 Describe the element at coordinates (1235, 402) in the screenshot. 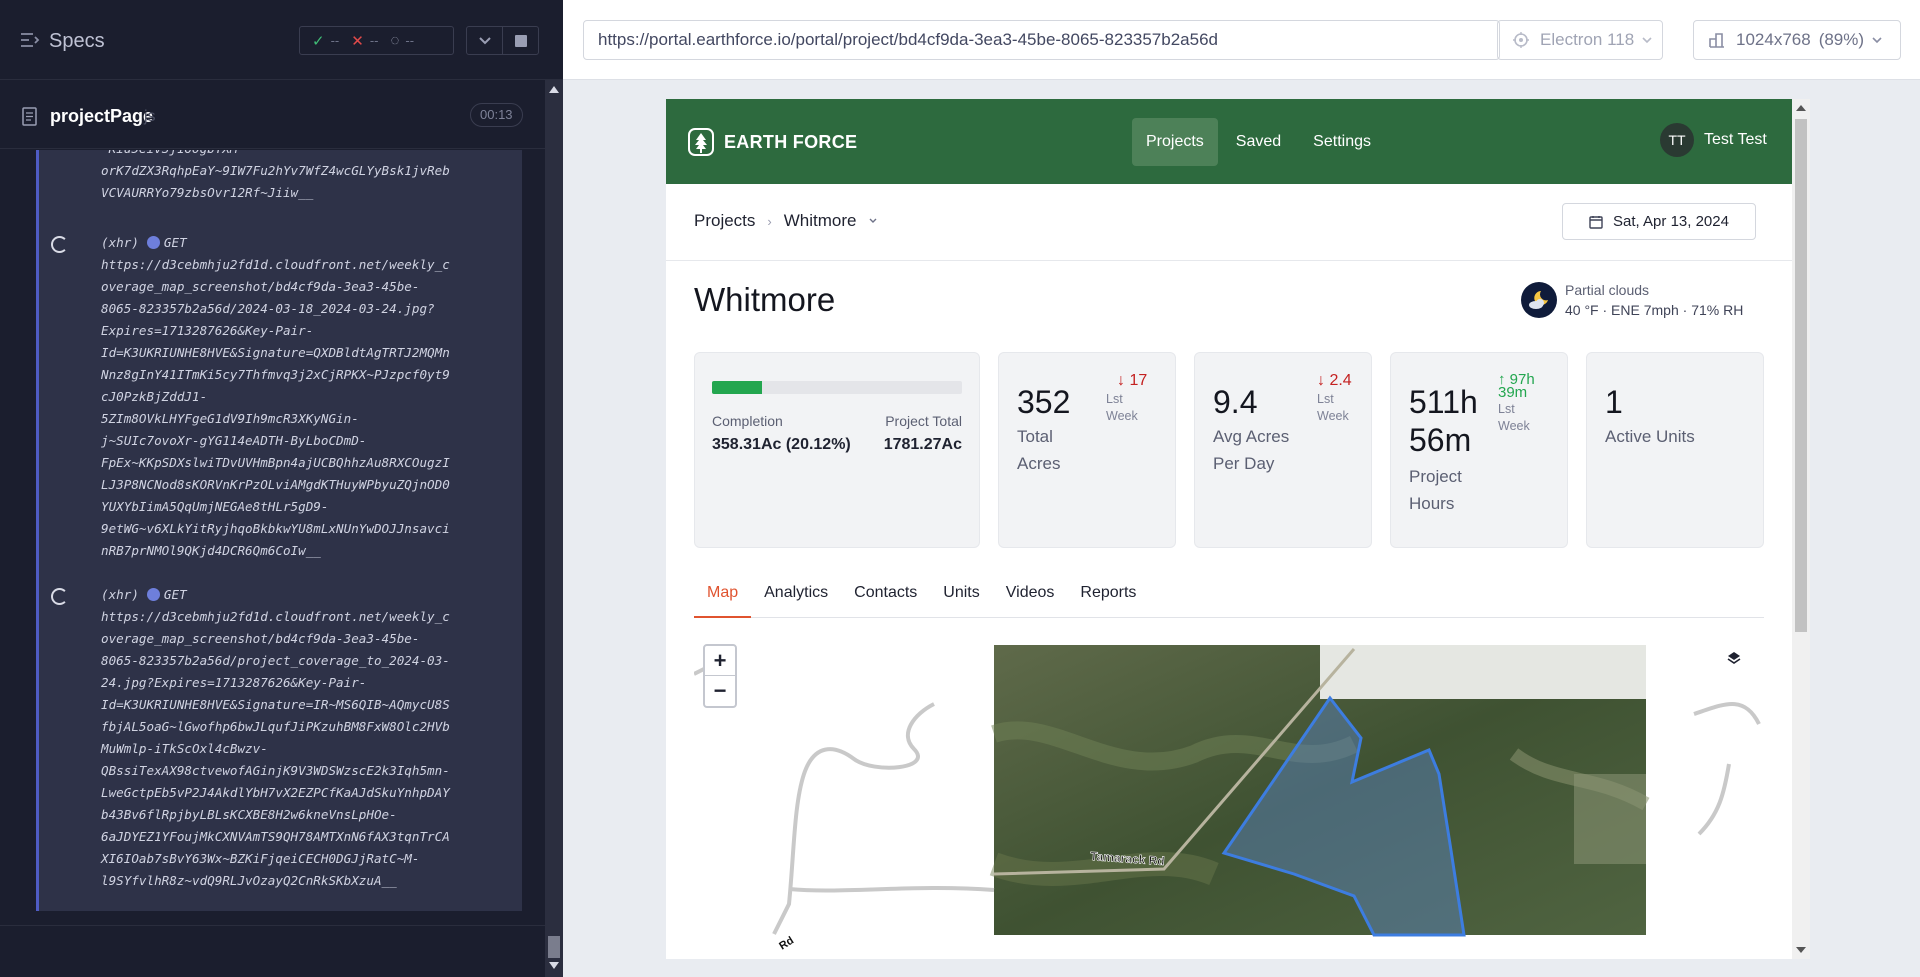

I see `metric-value: 9.4` at that location.